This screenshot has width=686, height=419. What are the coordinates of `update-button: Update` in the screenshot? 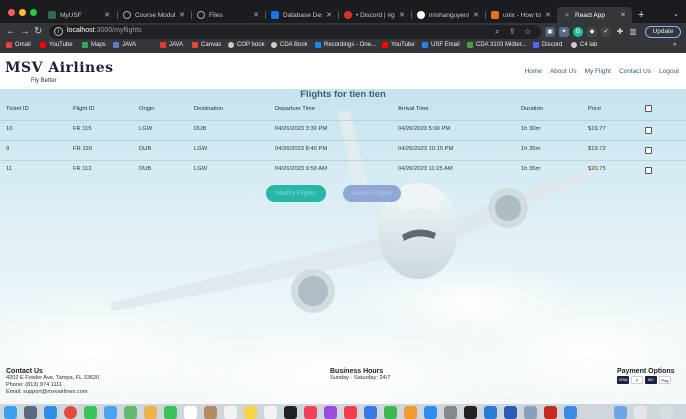 It's located at (663, 32).